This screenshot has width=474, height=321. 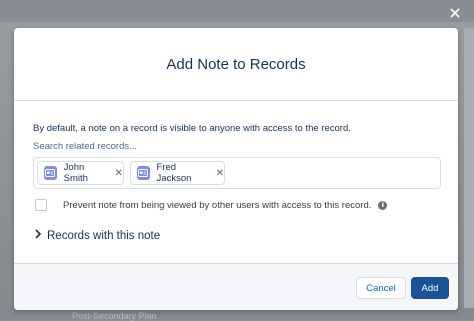 What do you see at coordinates (383, 205) in the screenshot?
I see `info-icon: i` at bounding box center [383, 205].